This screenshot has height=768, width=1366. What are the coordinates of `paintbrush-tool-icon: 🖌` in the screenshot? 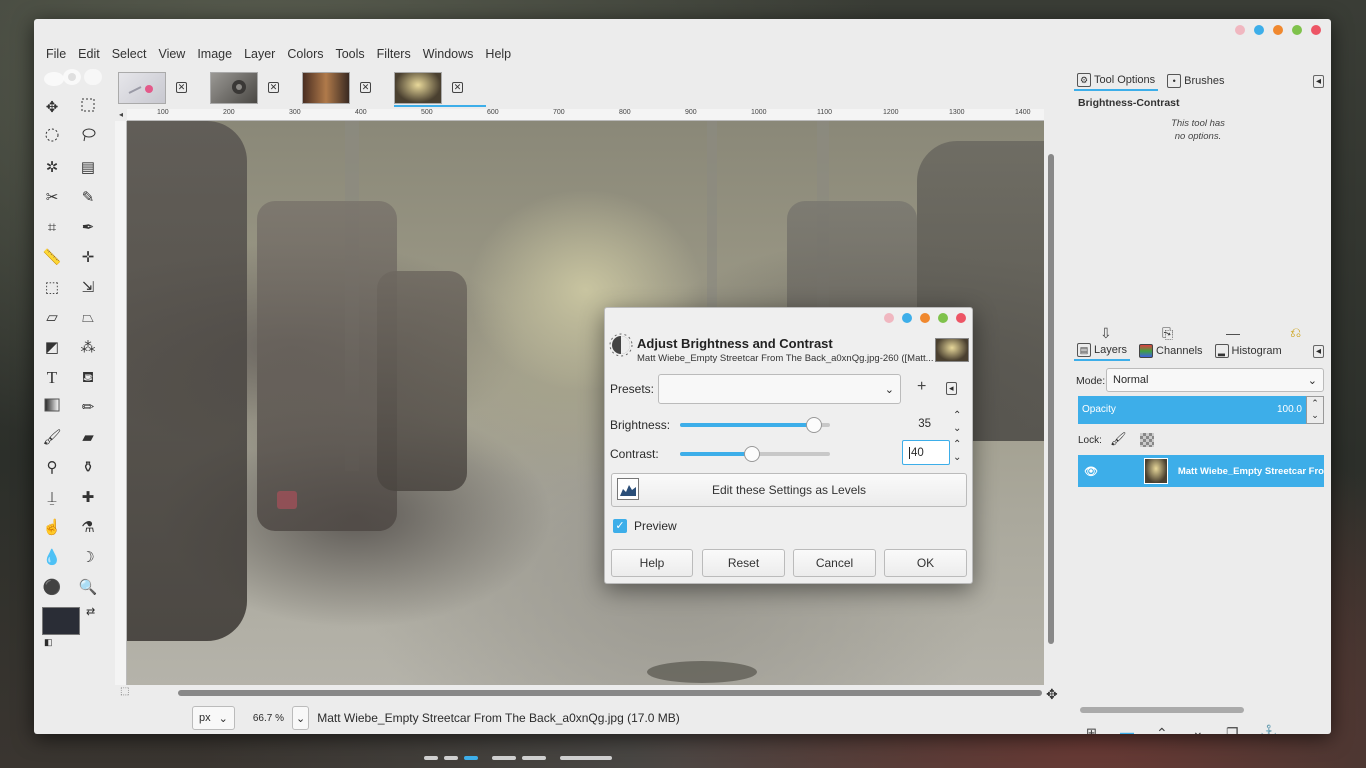 It's located at (52, 438).